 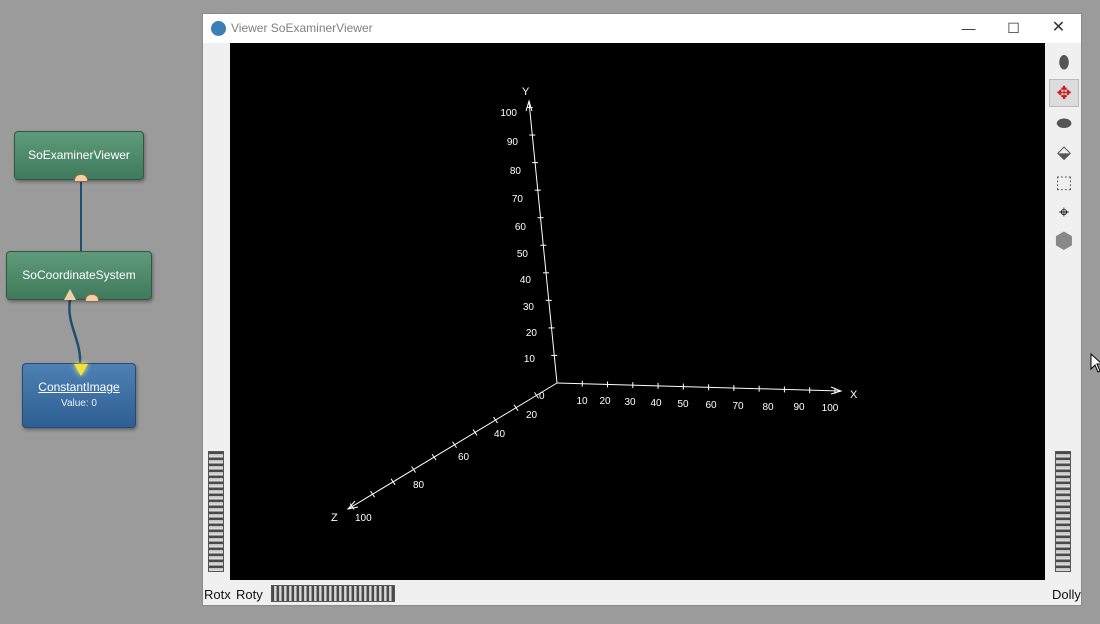 I want to click on z-tick-label: 40, so click(x=500, y=434).